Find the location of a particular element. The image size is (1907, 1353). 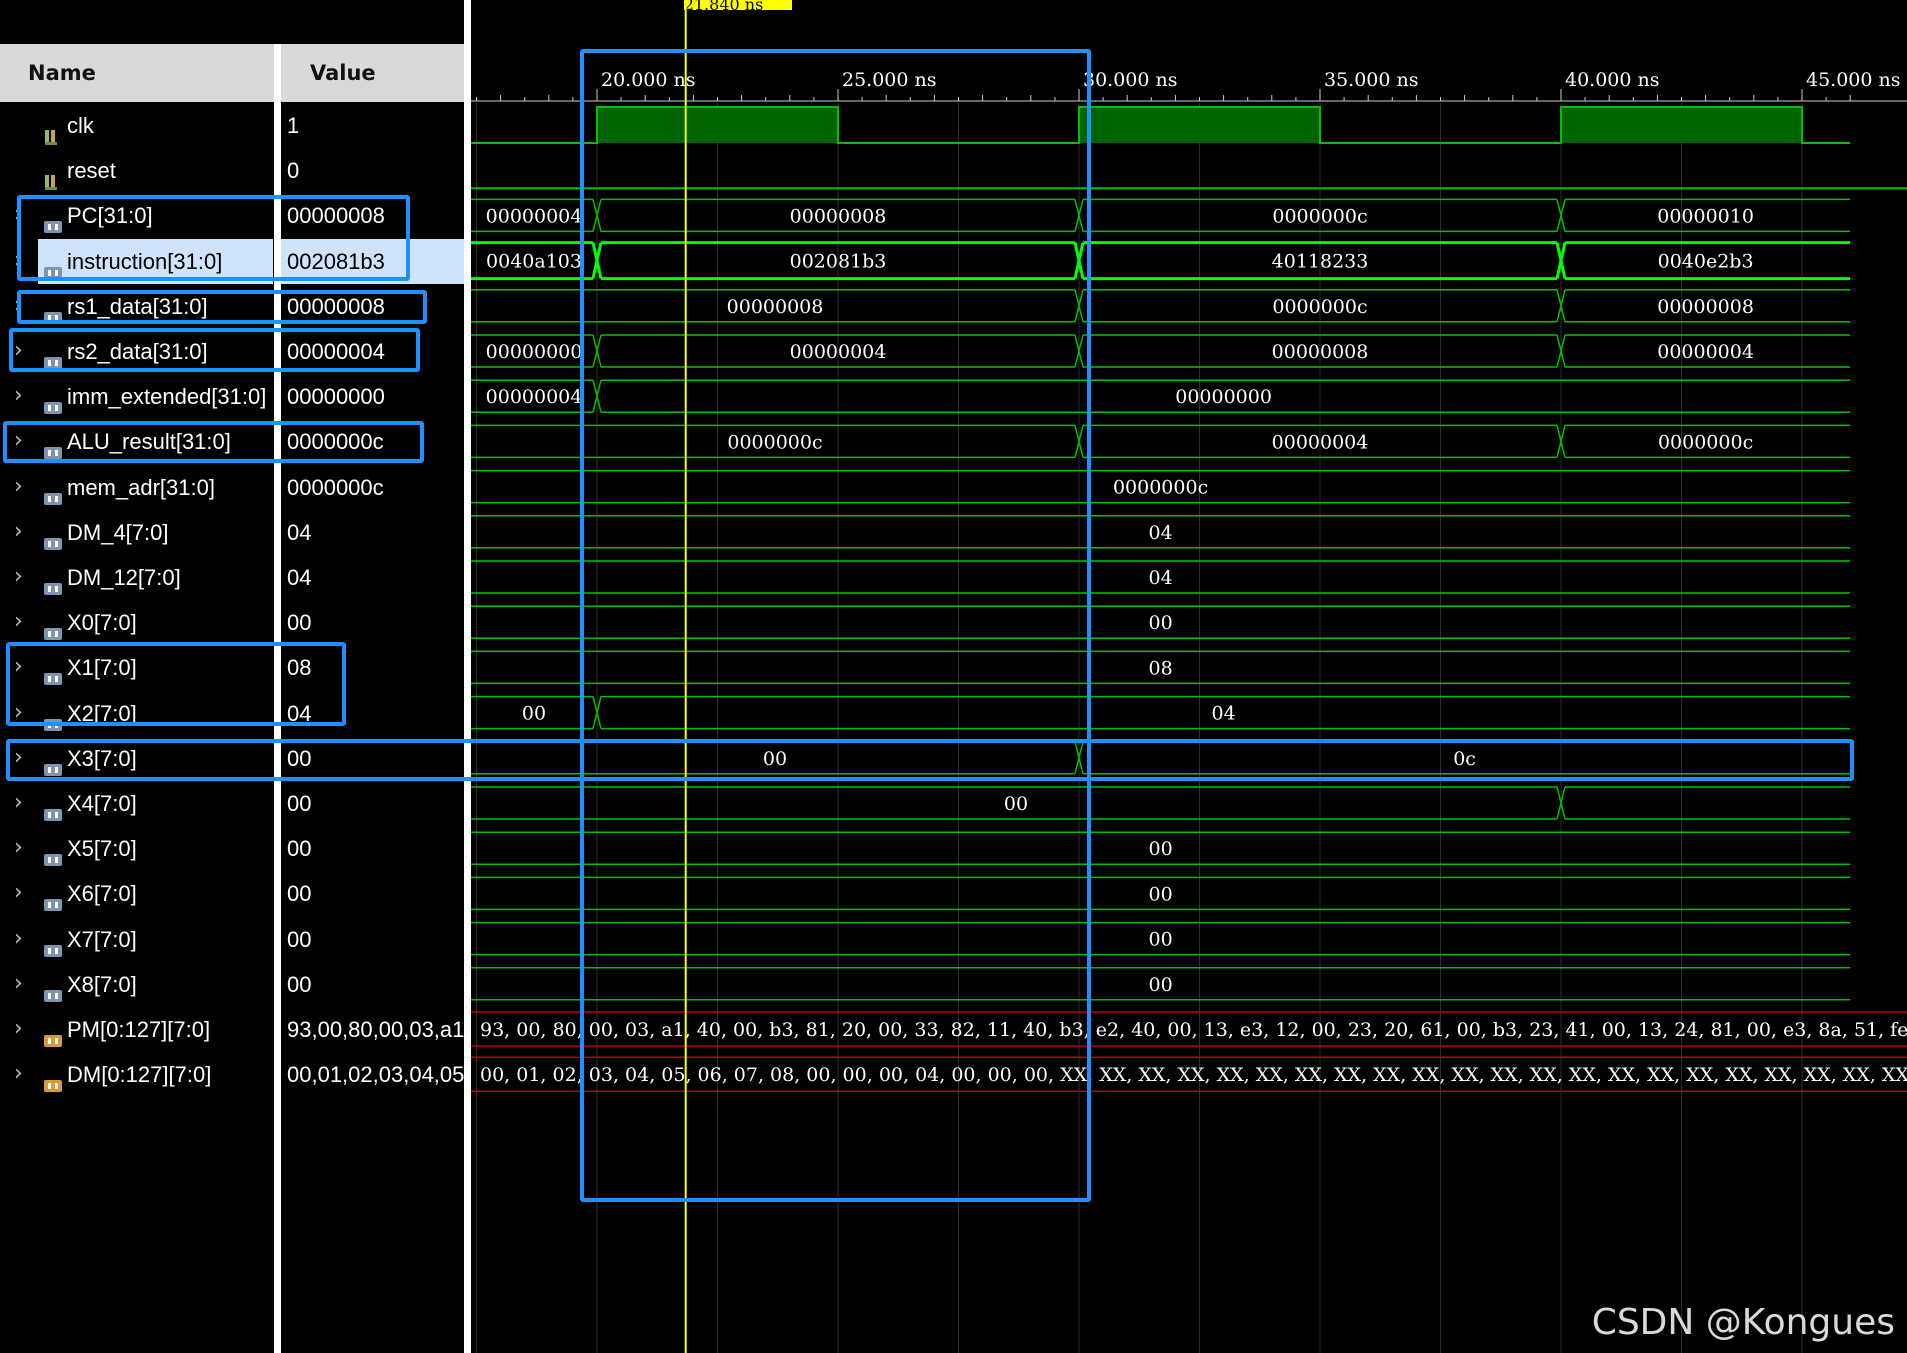

signal-value: 0000000c is located at coordinates (335, 487).